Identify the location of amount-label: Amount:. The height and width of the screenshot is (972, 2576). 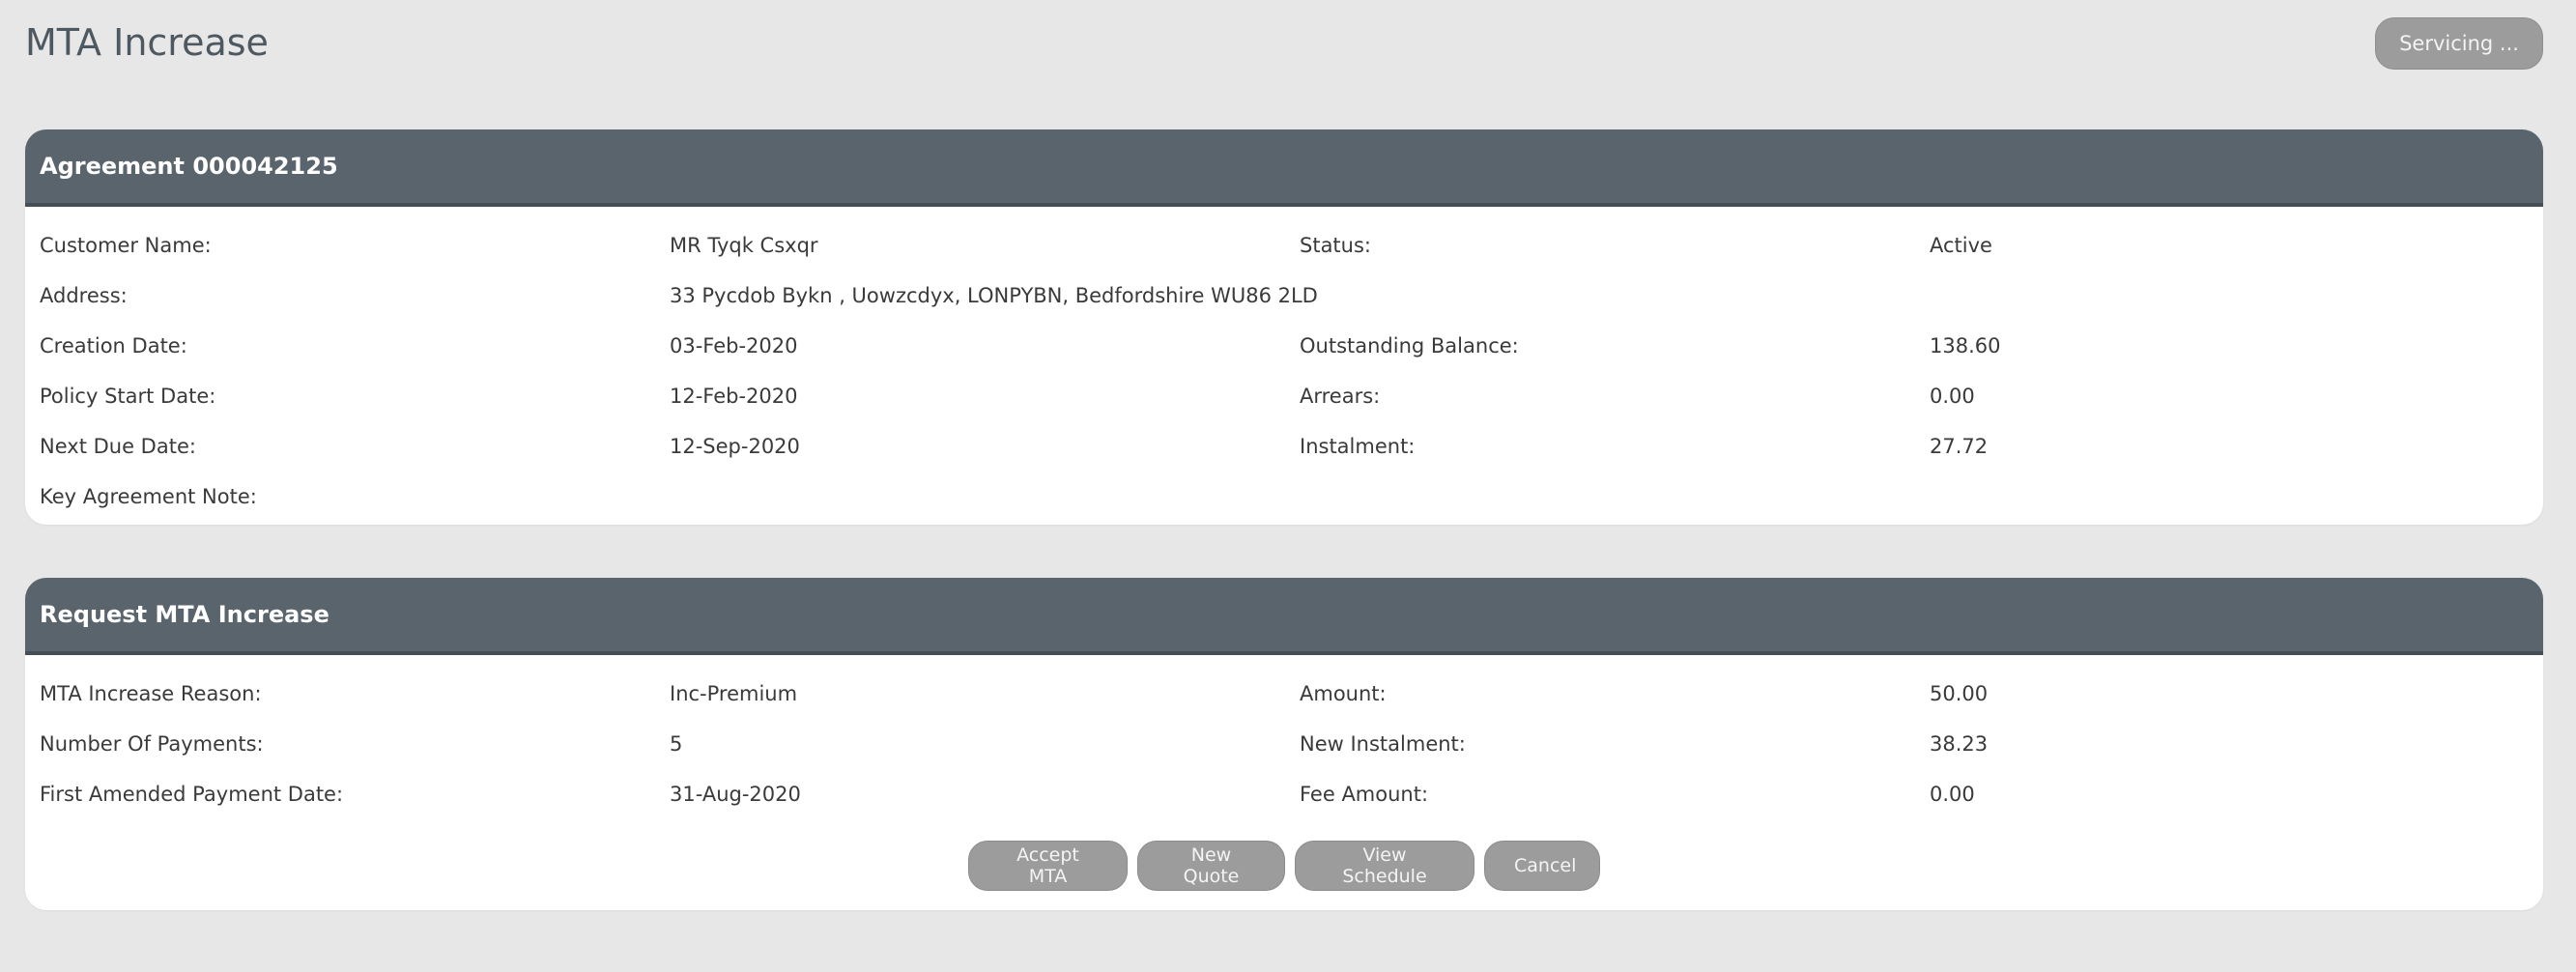
(1343, 693).